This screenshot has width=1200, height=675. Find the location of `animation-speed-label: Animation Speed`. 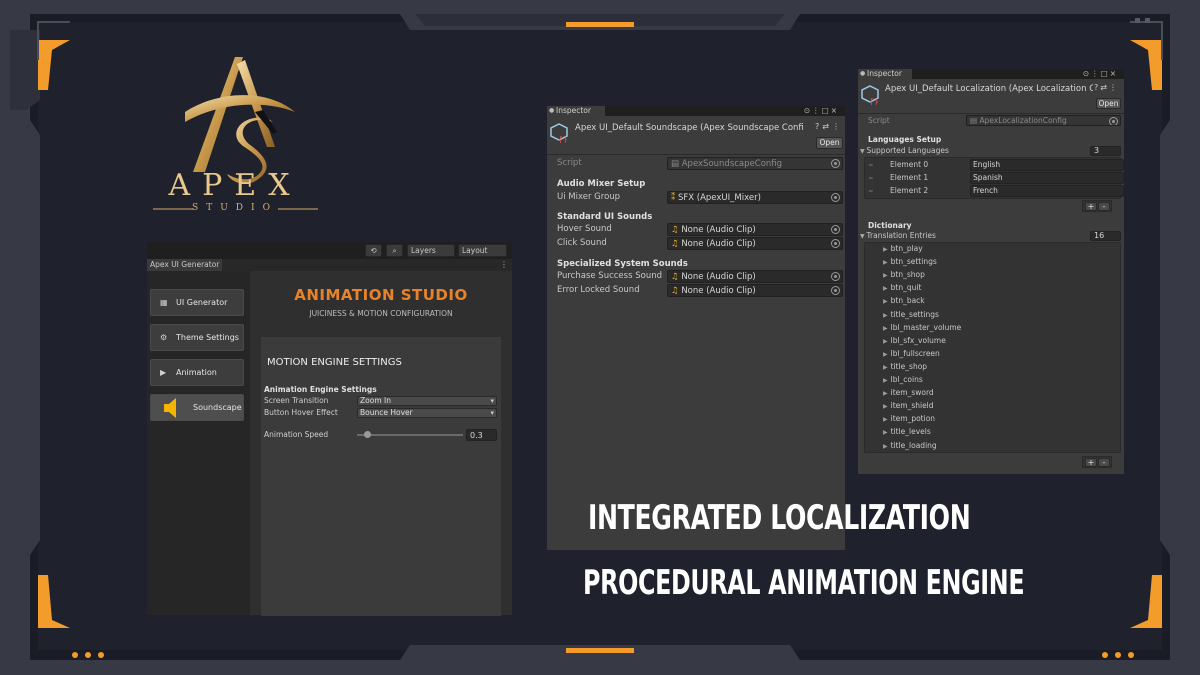

animation-speed-label: Animation Speed is located at coordinates (296, 434).